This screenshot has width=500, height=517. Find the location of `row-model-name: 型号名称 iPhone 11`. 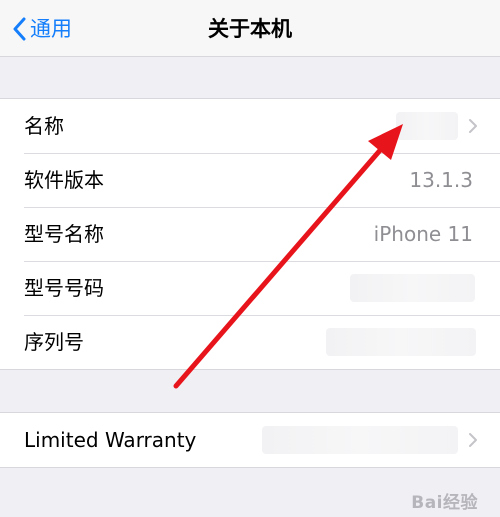

row-model-name: 型号名称 iPhone 11 is located at coordinates (250, 234).